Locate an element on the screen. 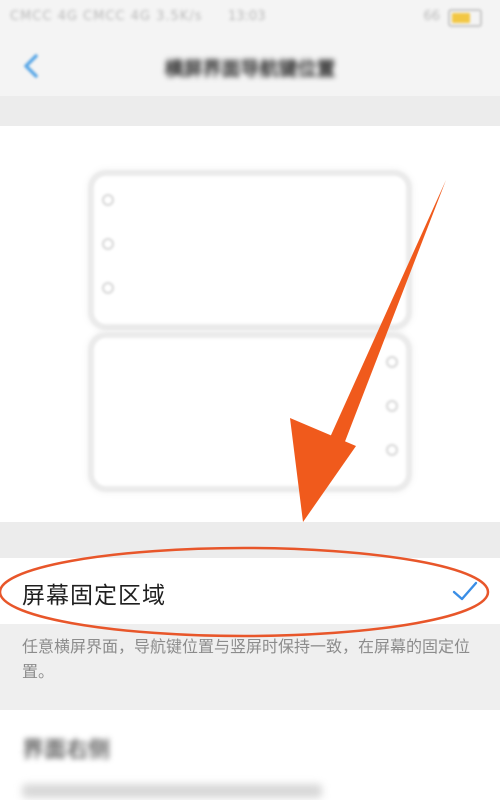  option-description: 任意横屏界面，导航键位置与竖屏时保持一致，在屏幕的固定位置。 is located at coordinates (250, 667).